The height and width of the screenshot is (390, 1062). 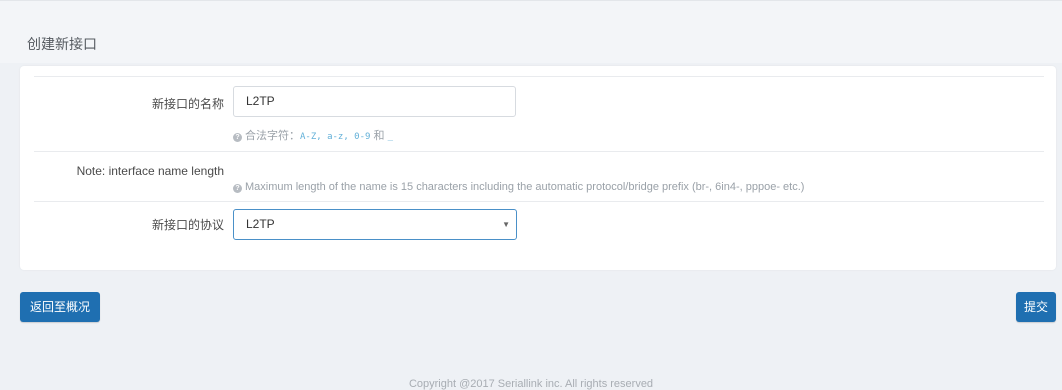 What do you see at coordinates (375, 224) in the screenshot?
I see `protocol-select: L2TP ▼` at bounding box center [375, 224].